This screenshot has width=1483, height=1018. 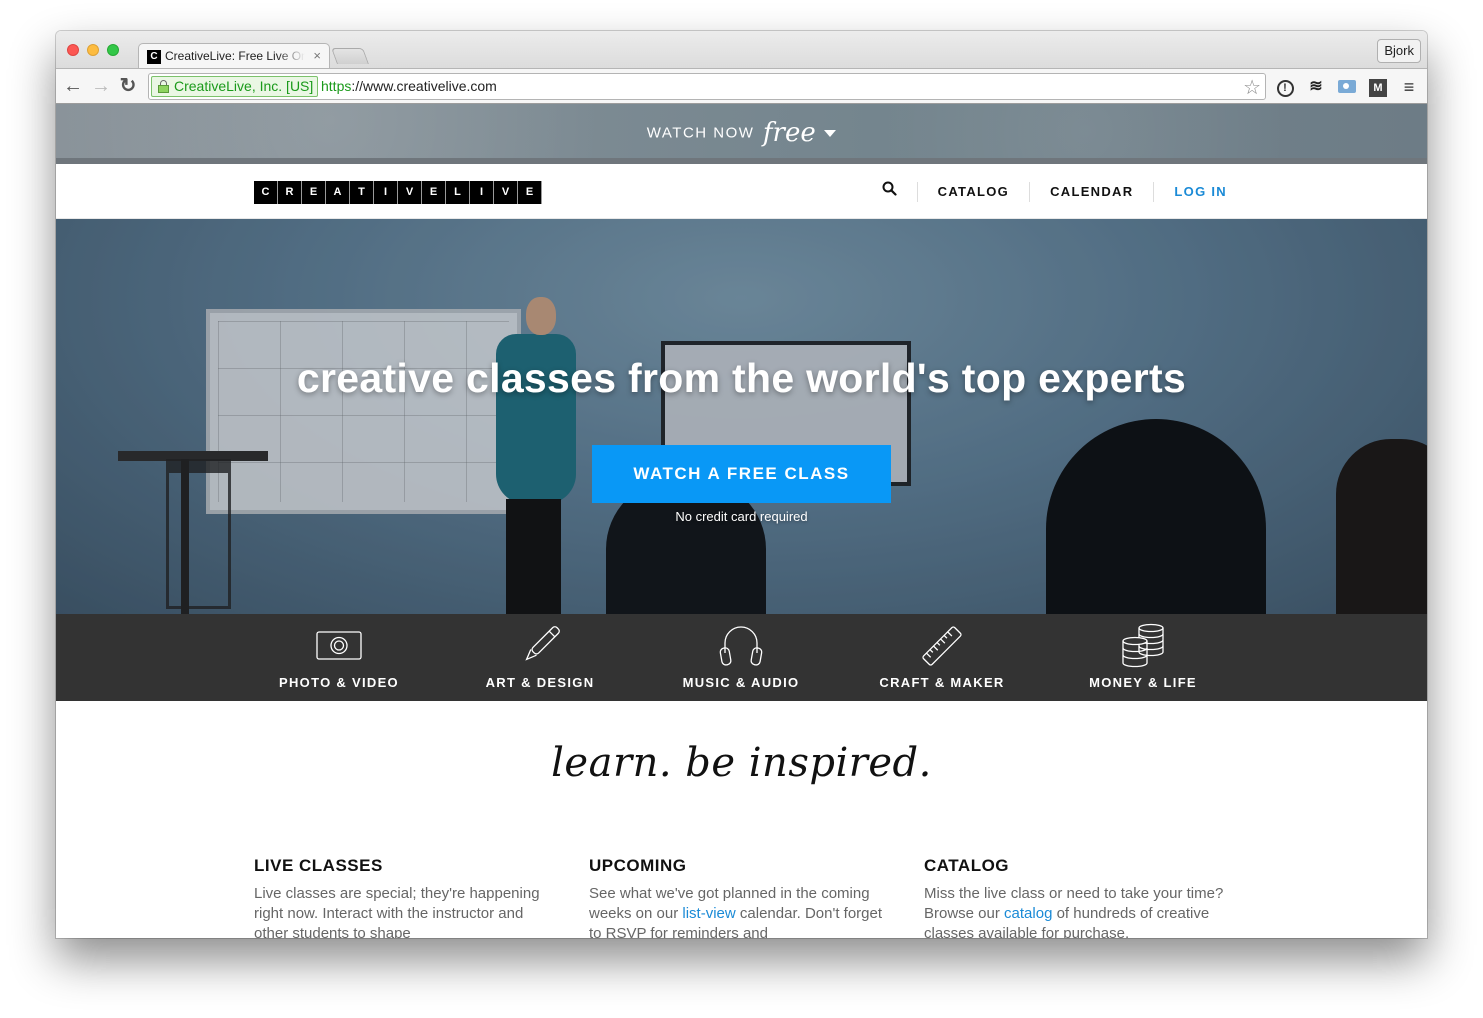 What do you see at coordinates (638, 865) in the screenshot?
I see `column-title: UPCOMING` at bounding box center [638, 865].